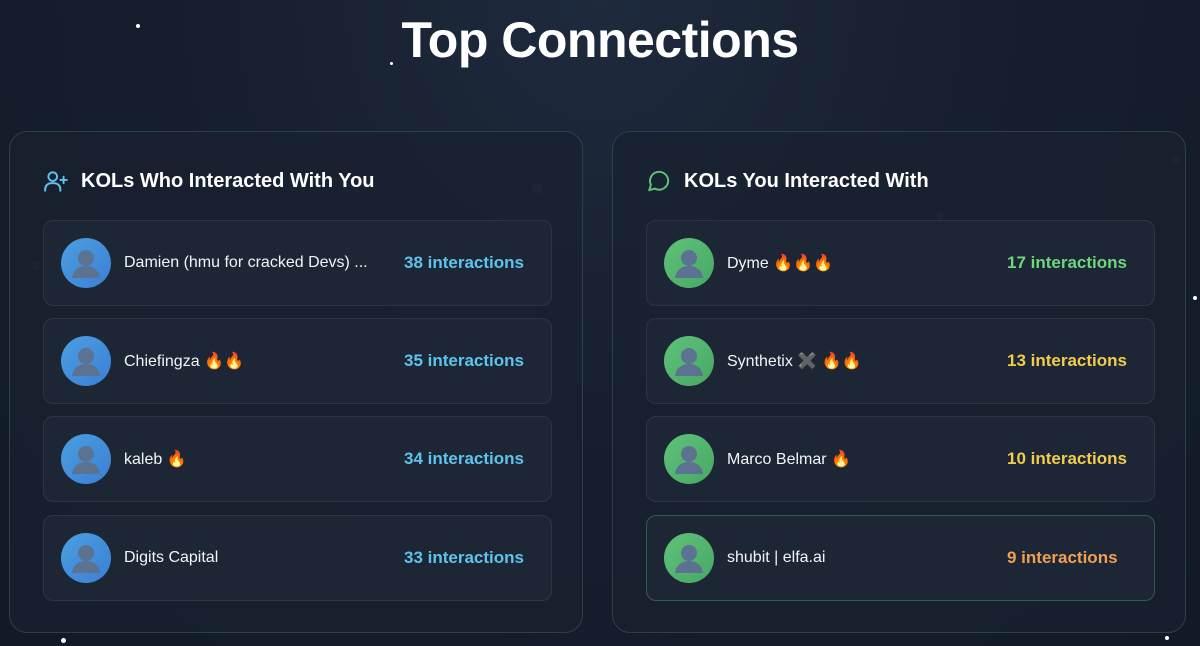 This screenshot has height=646, width=1200. What do you see at coordinates (900, 459) in the screenshot?
I see `kol-row: Marco Belmar 🔥 10 interactions` at bounding box center [900, 459].